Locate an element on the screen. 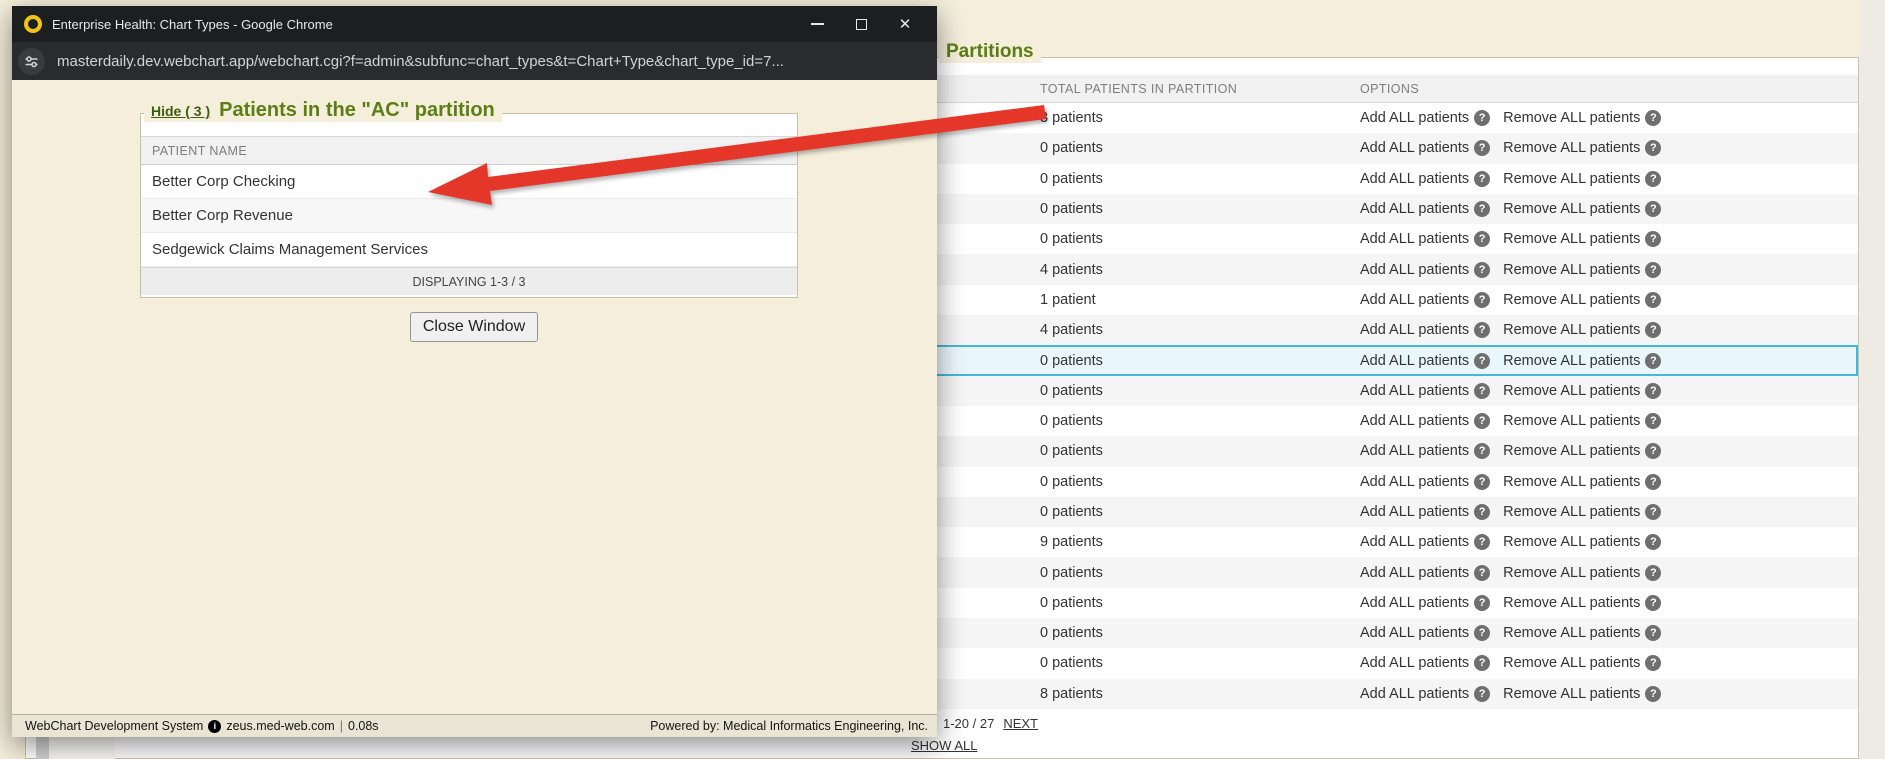  minimize-button is located at coordinates (817, 24).